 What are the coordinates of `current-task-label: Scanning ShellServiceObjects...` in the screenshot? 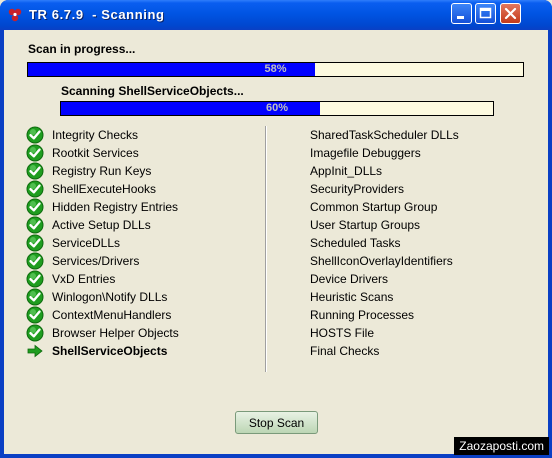 It's located at (152, 91).